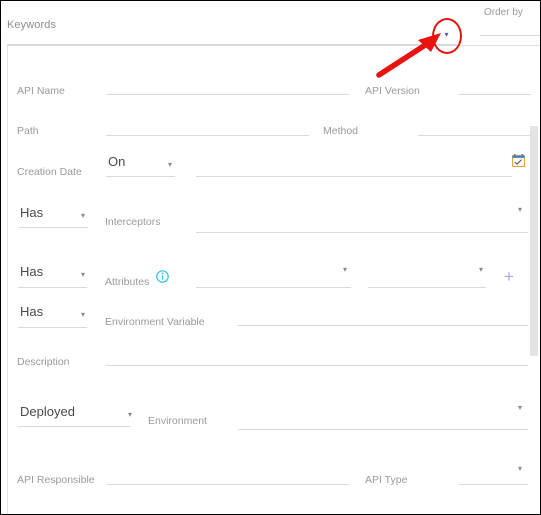  I want to click on api-type-input, so click(493, 484).